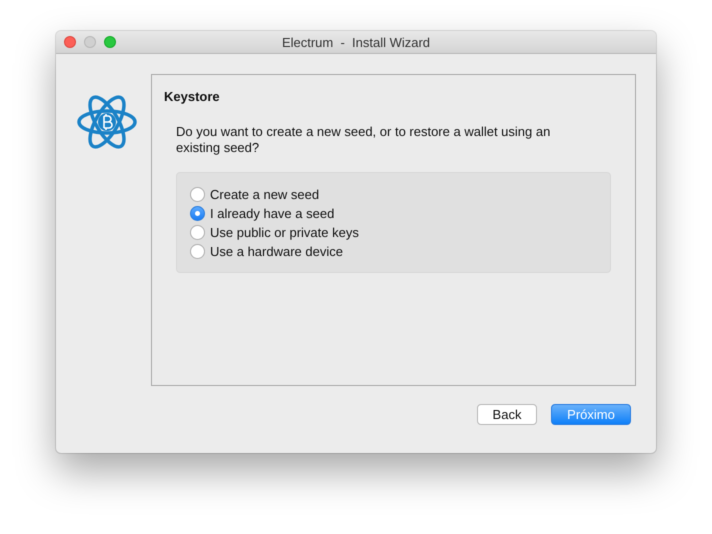 This screenshot has width=712, height=534. Describe the element at coordinates (265, 194) in the screenshot. I see `option-label: Create a new seed` at that location.